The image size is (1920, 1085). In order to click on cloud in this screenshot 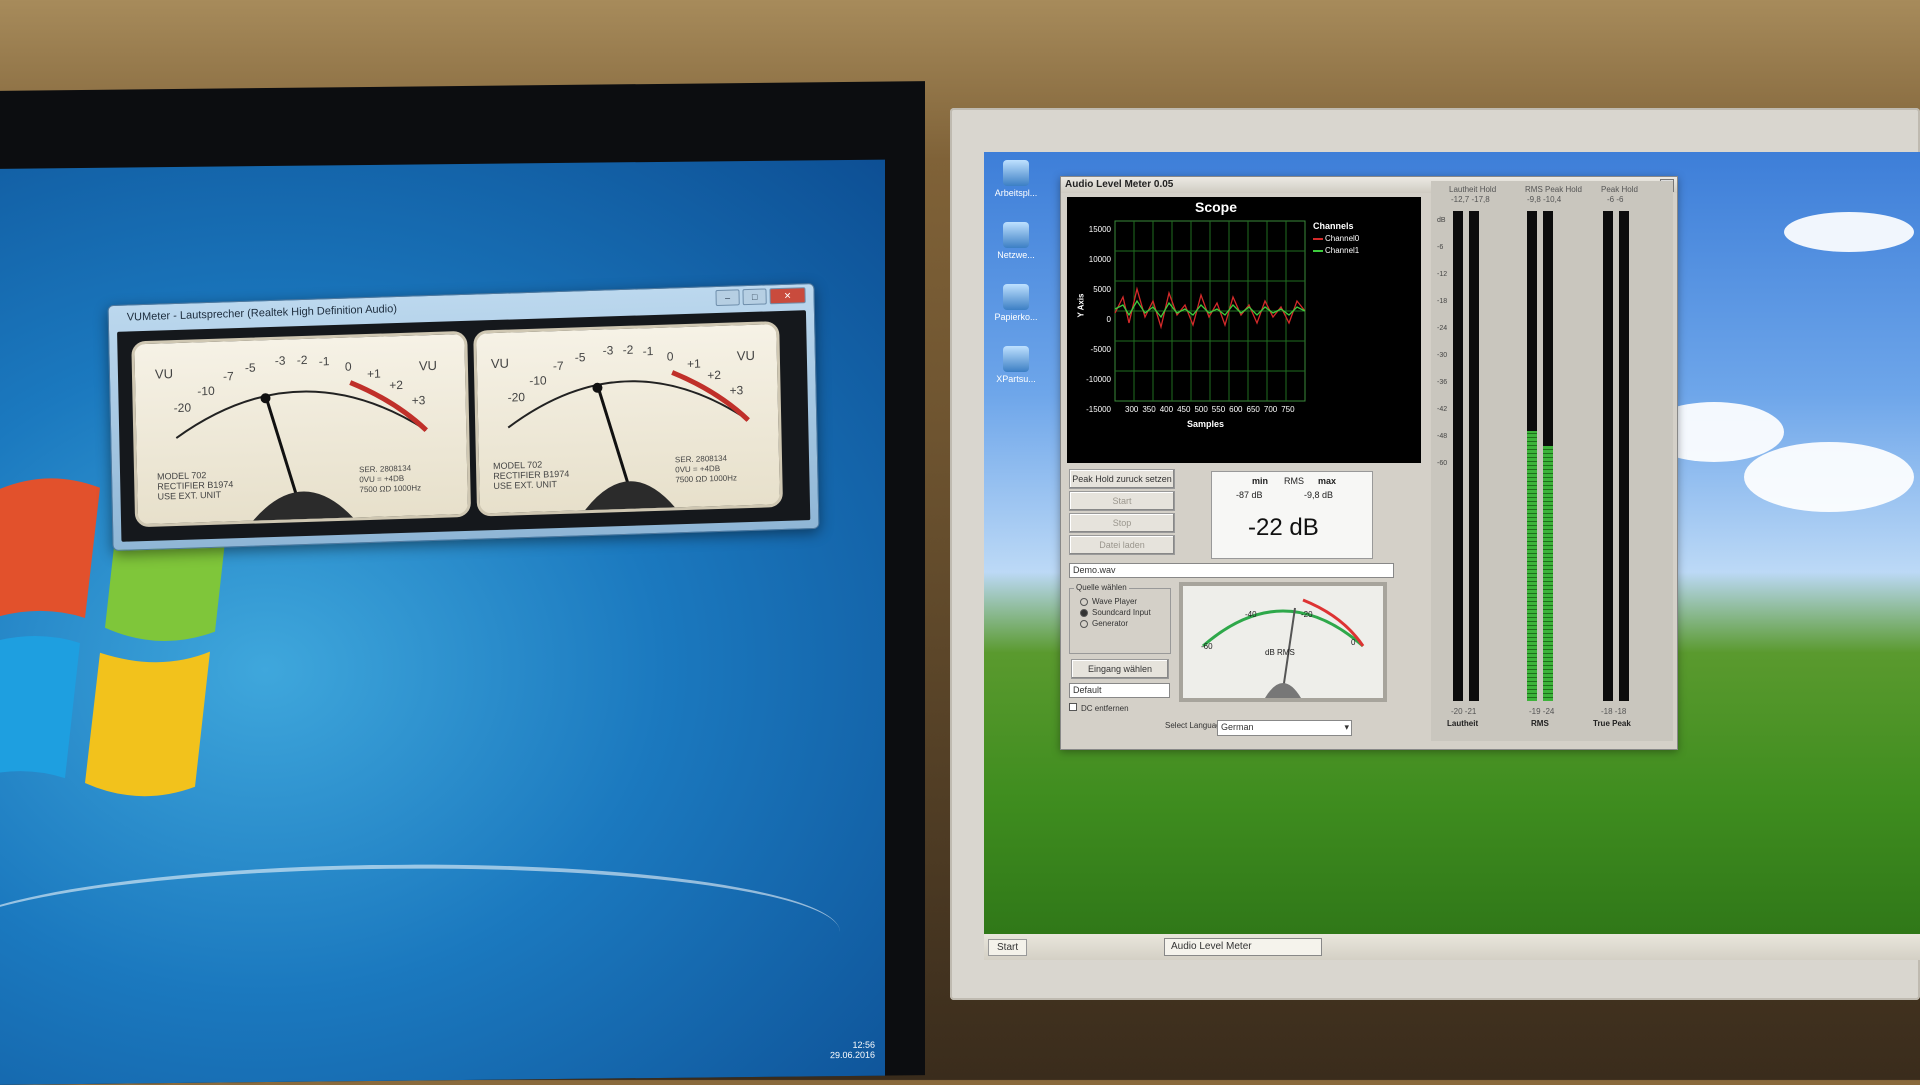, I will do `click(1849, 232)`.